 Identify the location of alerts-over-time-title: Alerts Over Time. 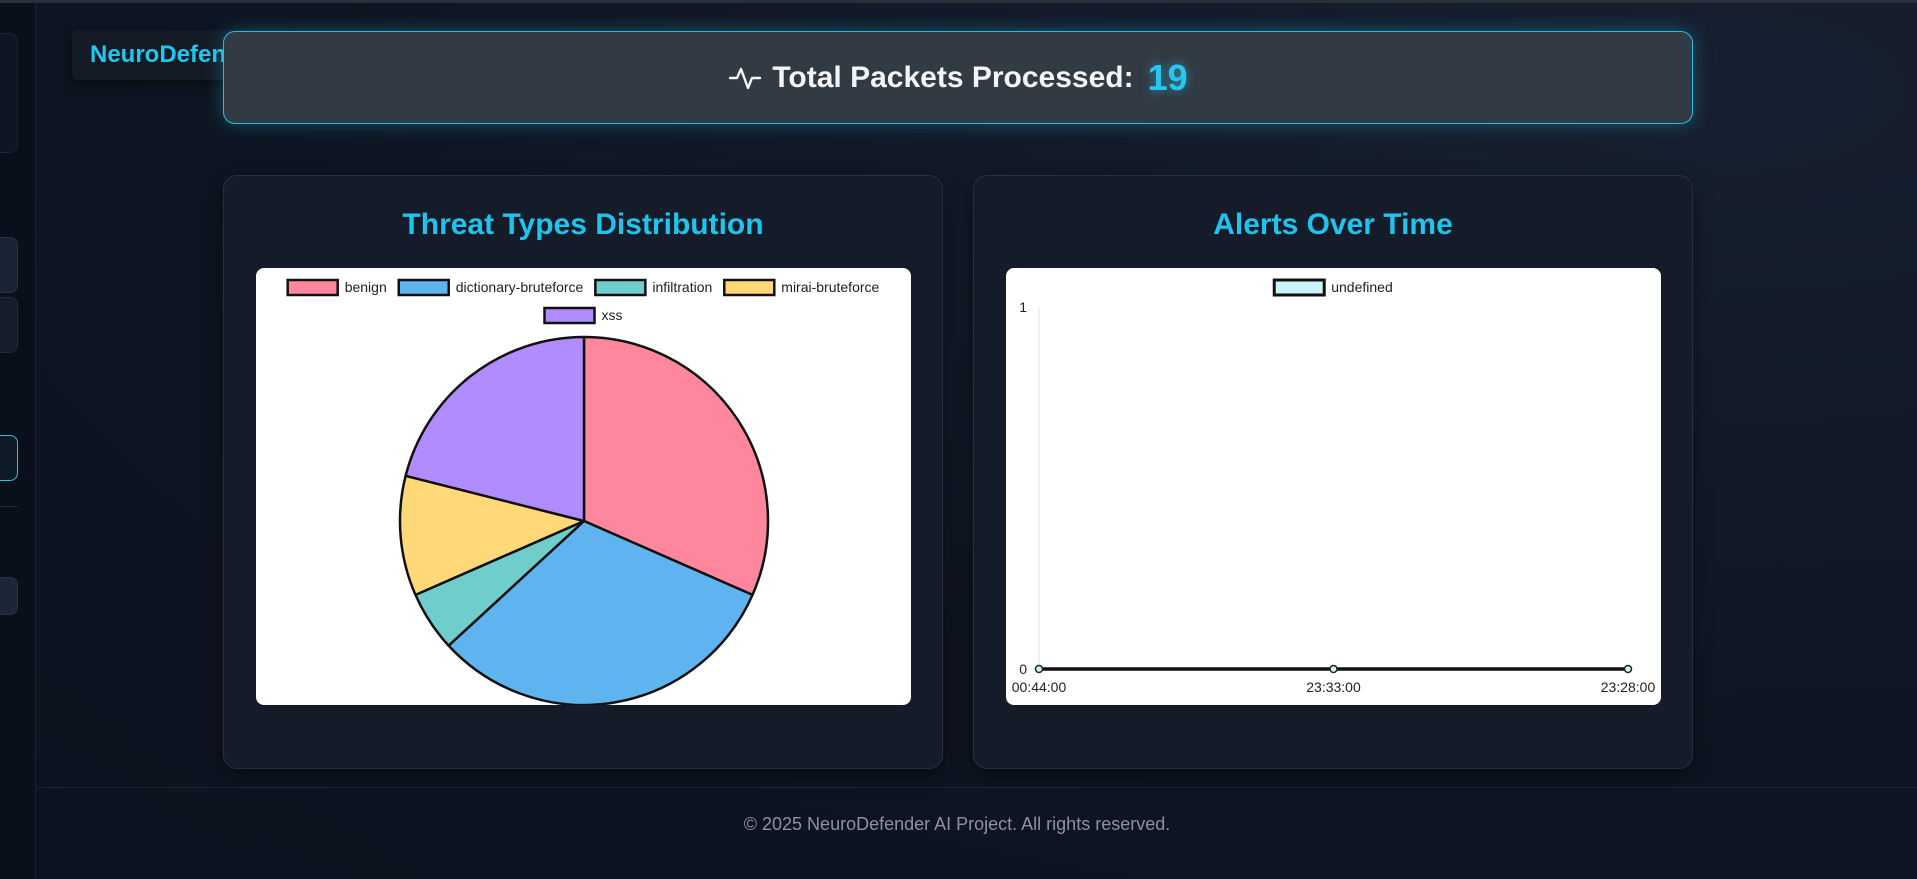
(1333, 224).